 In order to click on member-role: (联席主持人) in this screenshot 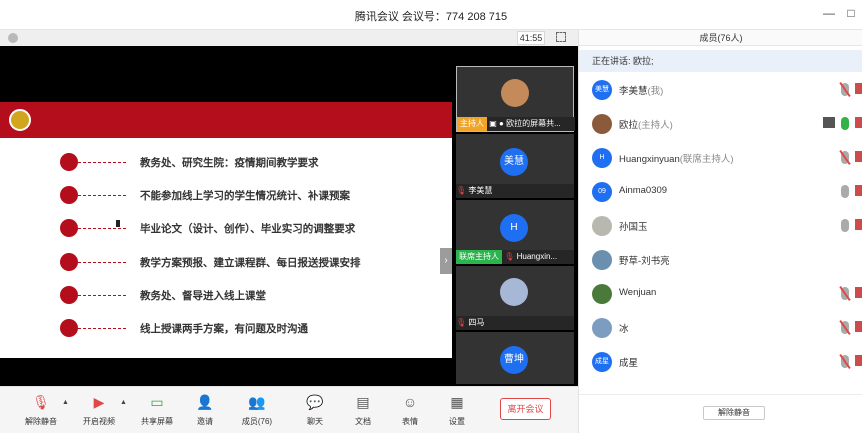, I will do `click(706, 159)`.